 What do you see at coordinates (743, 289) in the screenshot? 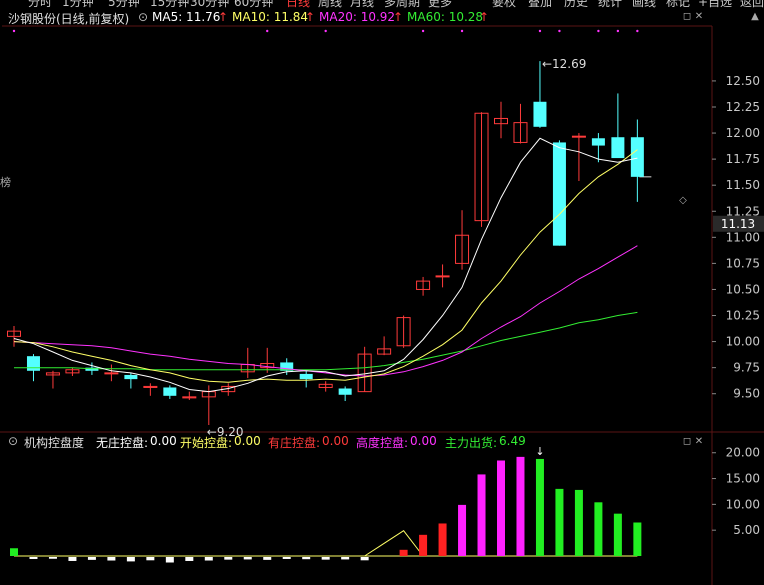
I see `price-tick-label: 10.50` at bounding box center [743, 289].